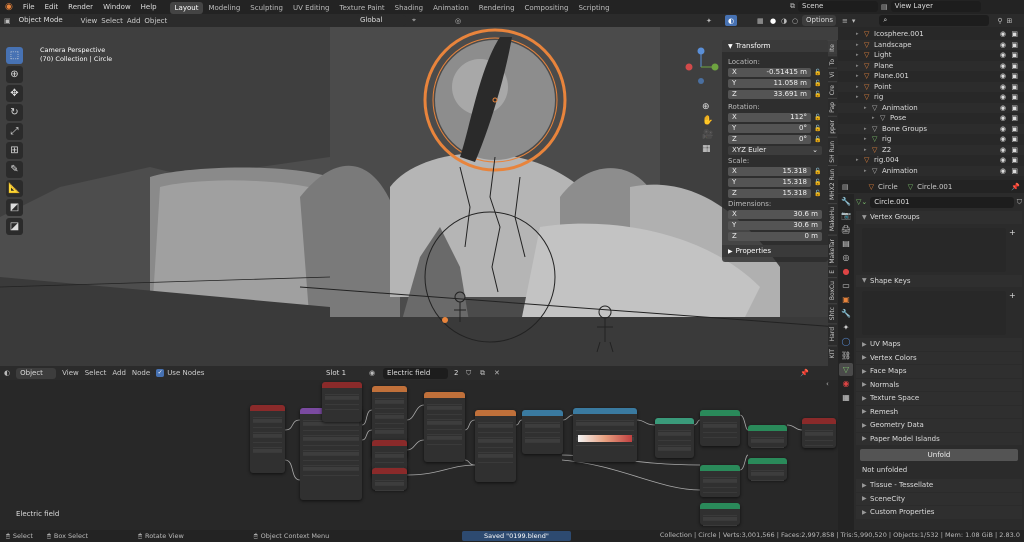 This screenshot has width=1024, height=542. What do you see at coordinates (14, 169) in the screenshot?
I see `annotate-tool-icon: ✎` at bounding box center [14, 169].